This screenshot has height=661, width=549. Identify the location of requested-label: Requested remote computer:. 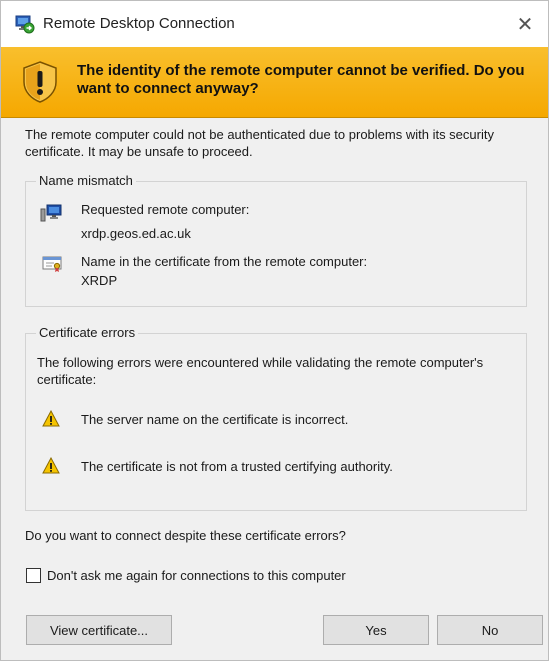
(165, 209).